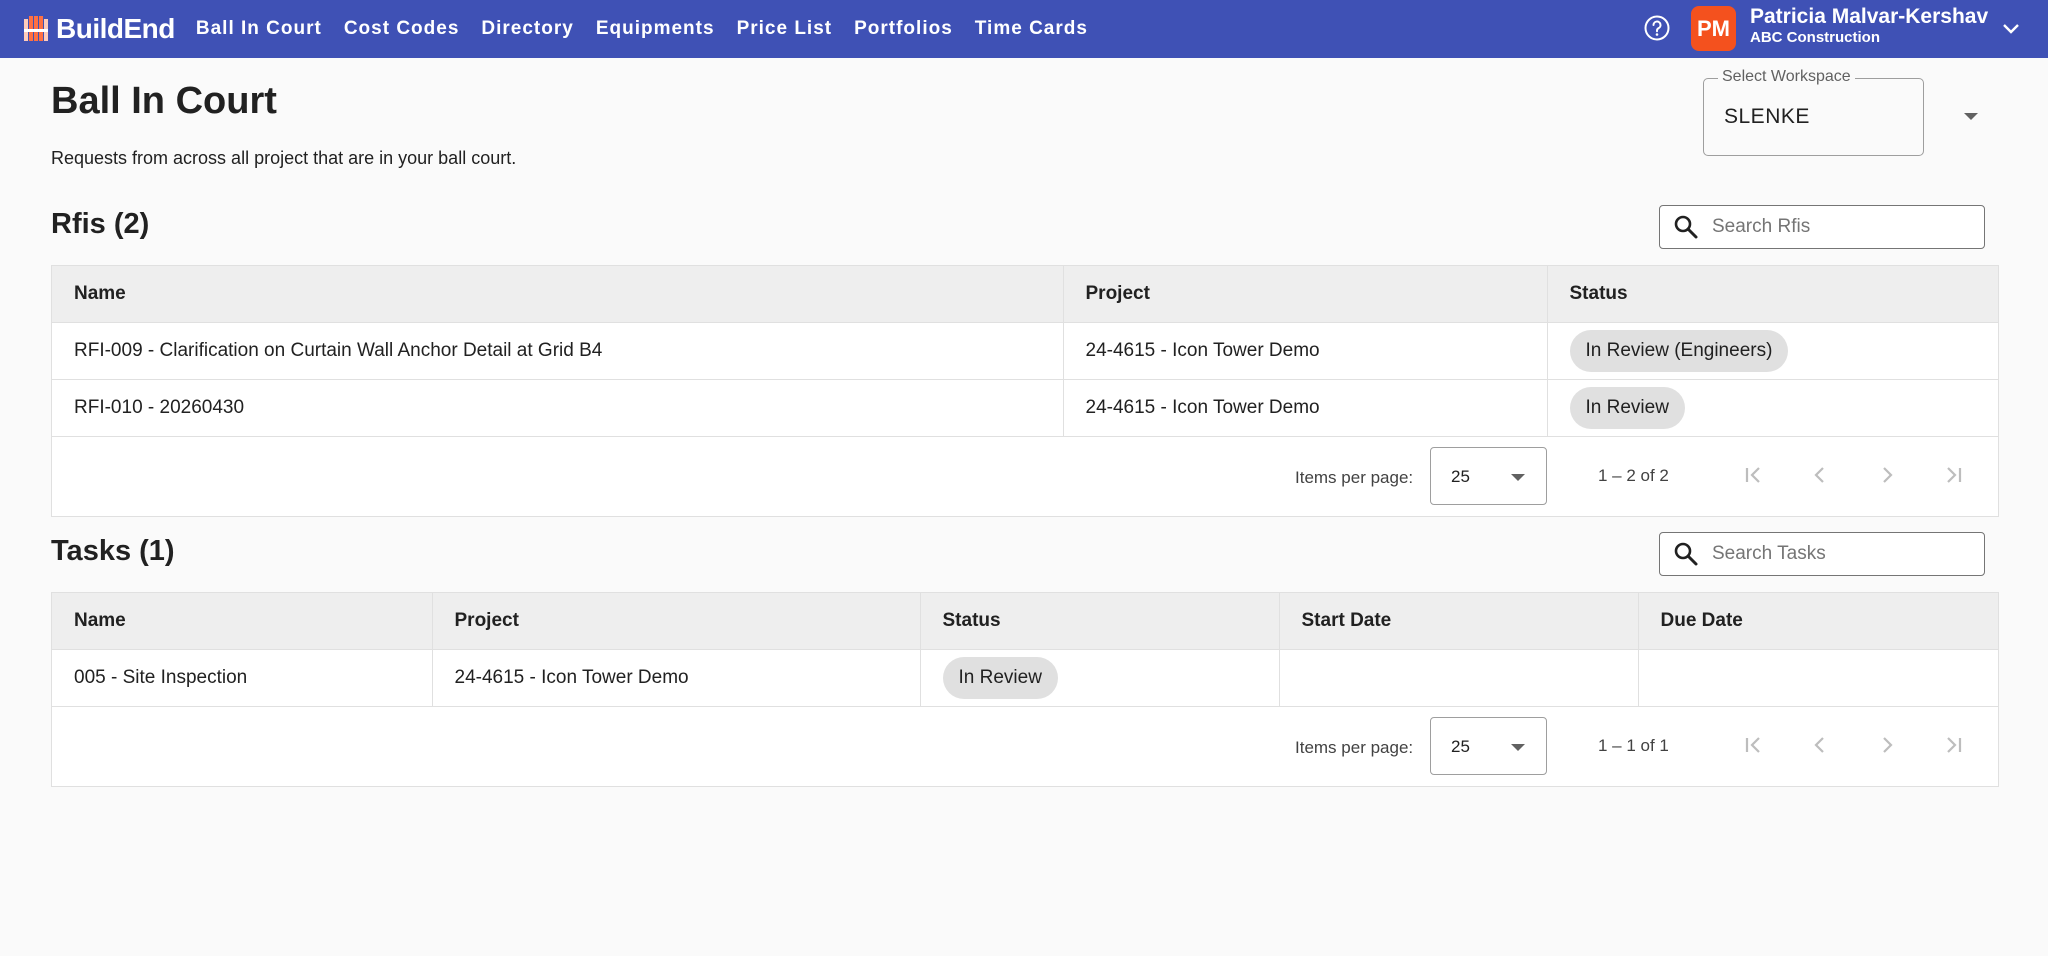  I want to click on tasks-search-field, so click(1822, 554).